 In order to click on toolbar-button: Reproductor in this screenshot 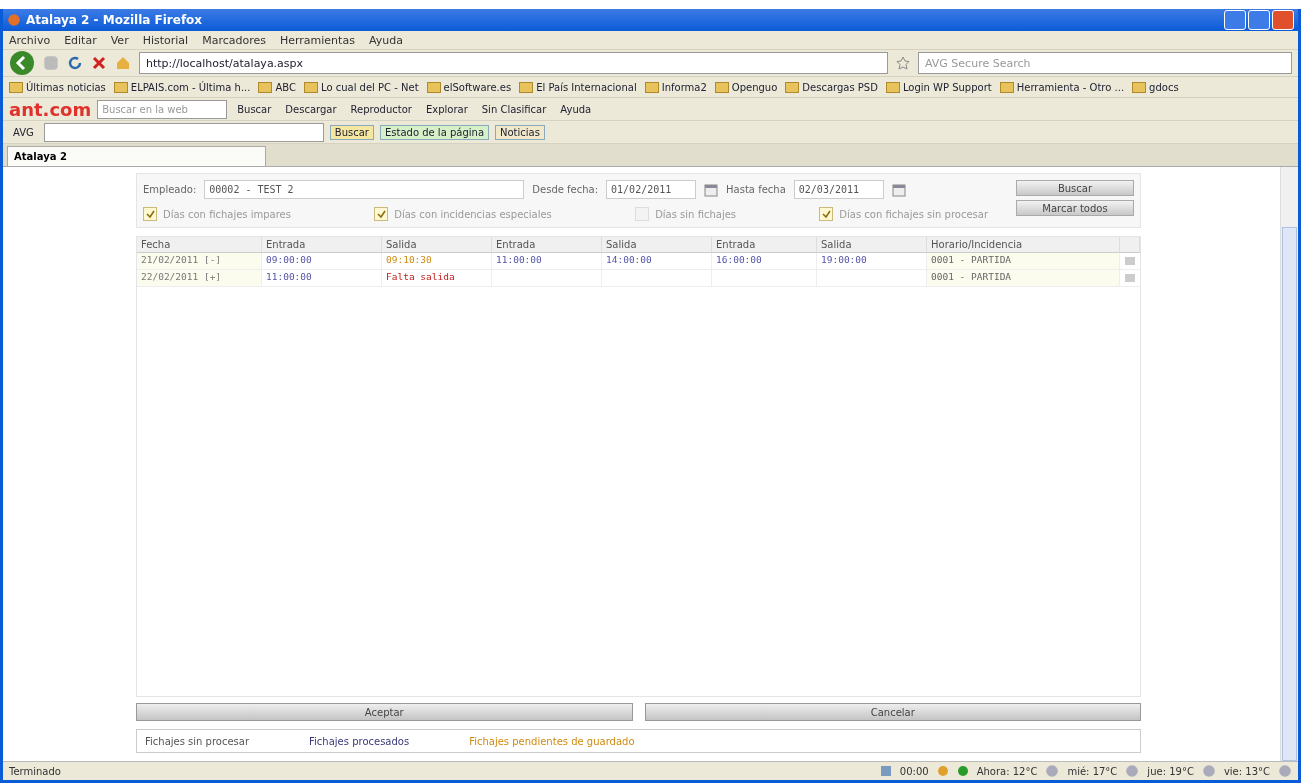, I will do `click(381, 109)`.